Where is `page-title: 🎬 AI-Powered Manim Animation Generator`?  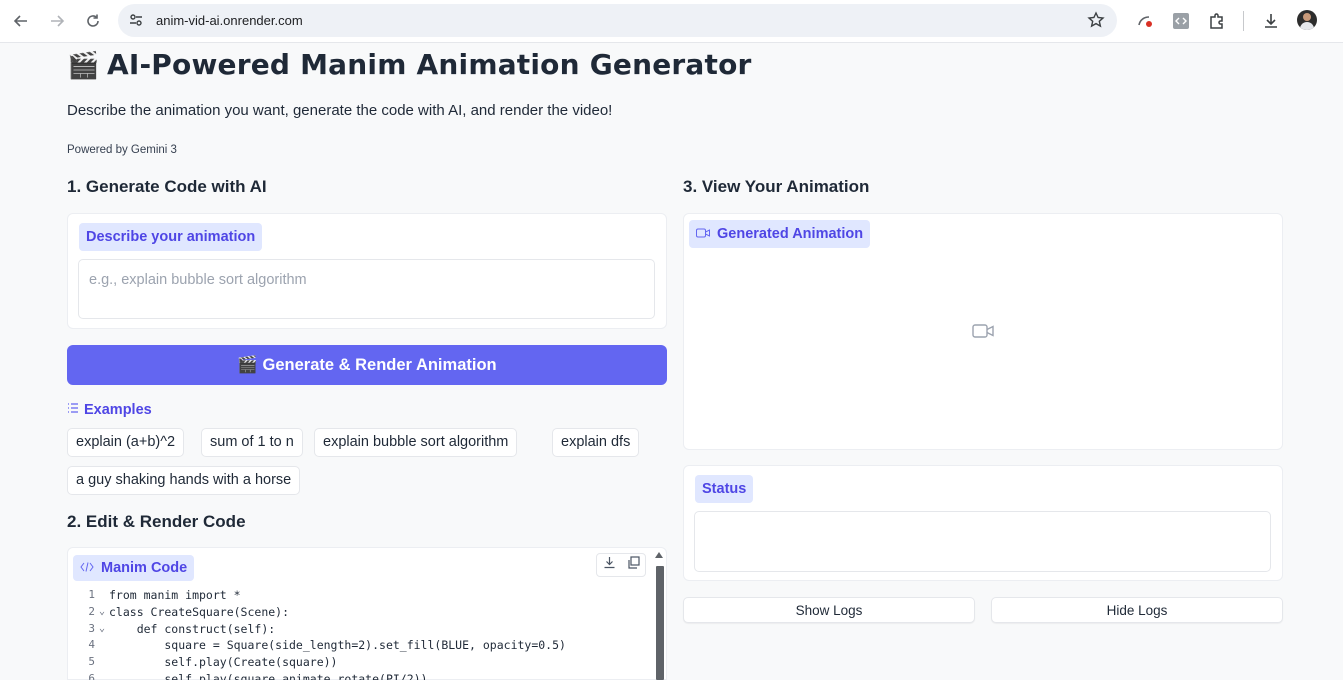 page-title: 🎬 AI-Powered Manim Animation Generator is located at coordinates (409, 64).